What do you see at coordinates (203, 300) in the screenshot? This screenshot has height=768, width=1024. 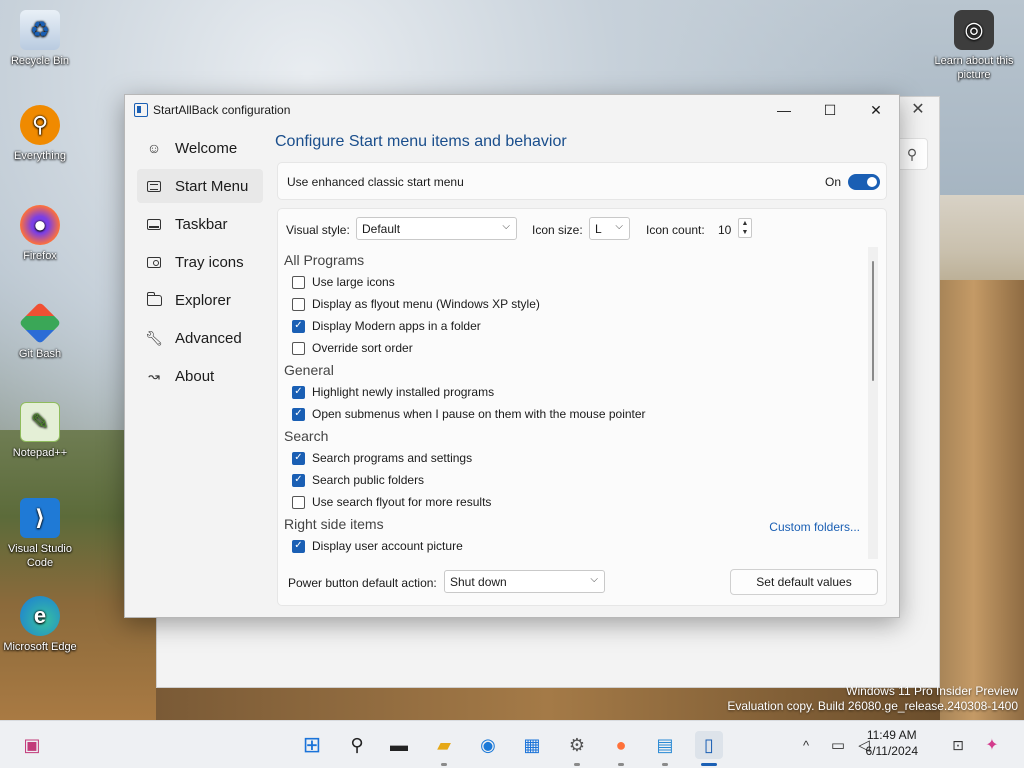 I see `nav-item-label: Explorer` at bounding box center [203, 300].